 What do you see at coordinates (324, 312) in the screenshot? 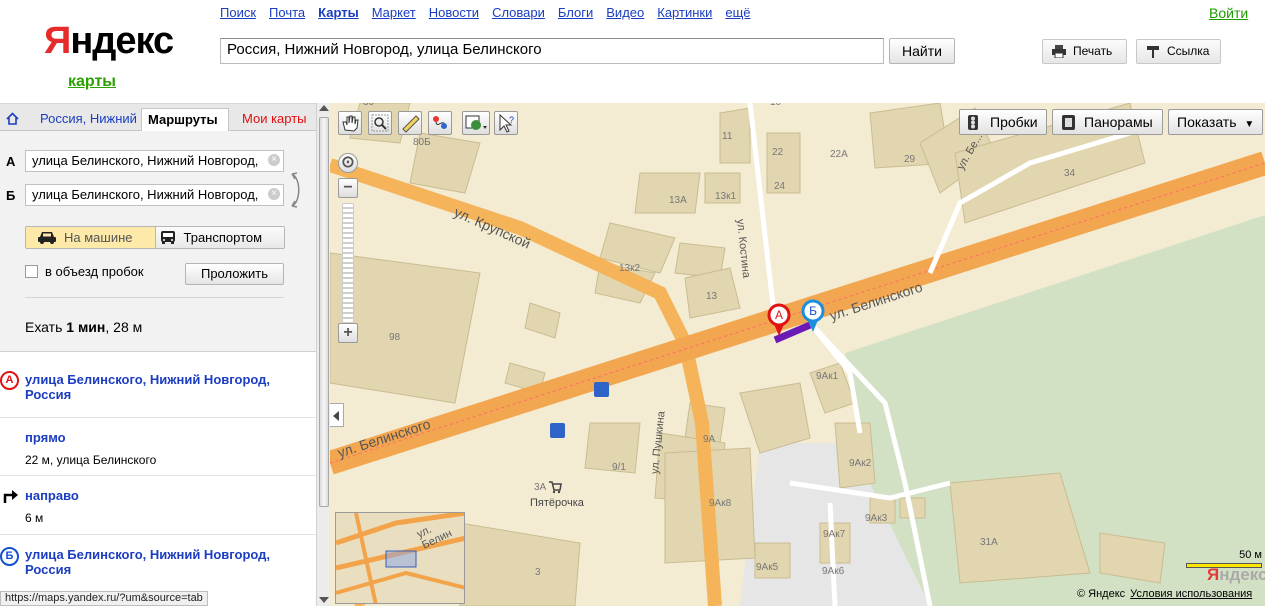
I see `scroll-thumb` at bounding box center [324, 312].